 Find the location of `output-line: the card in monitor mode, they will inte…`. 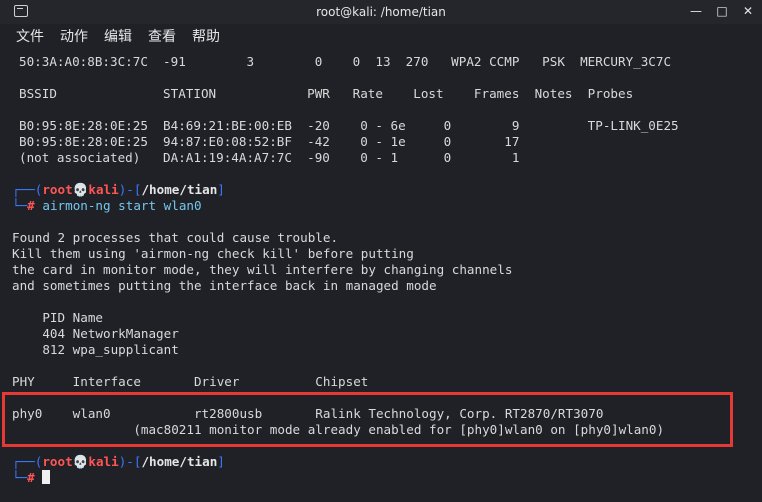

output-line: the card in monitor mode, they will inte… is located at coordinates (262, 269).